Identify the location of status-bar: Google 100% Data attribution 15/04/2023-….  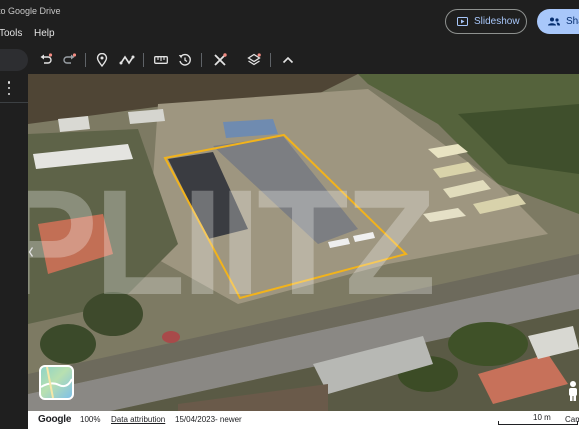
(303, 420).